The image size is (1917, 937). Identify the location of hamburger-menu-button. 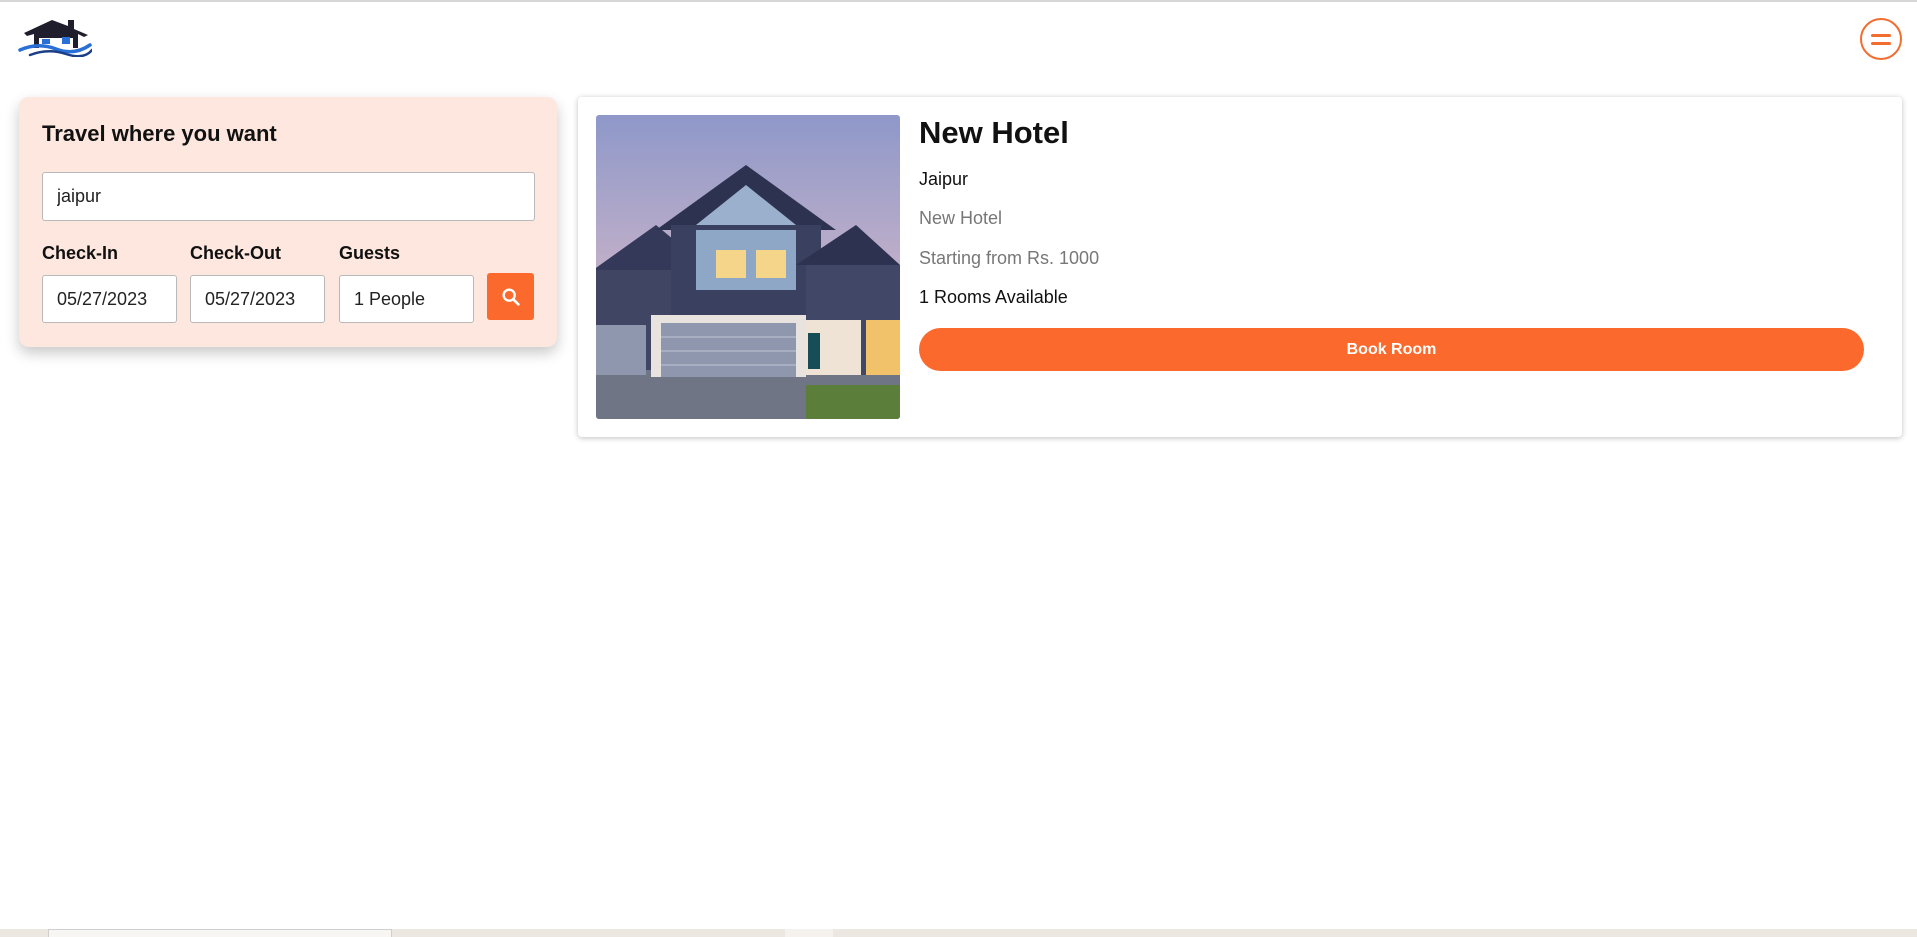
(1881, 39).